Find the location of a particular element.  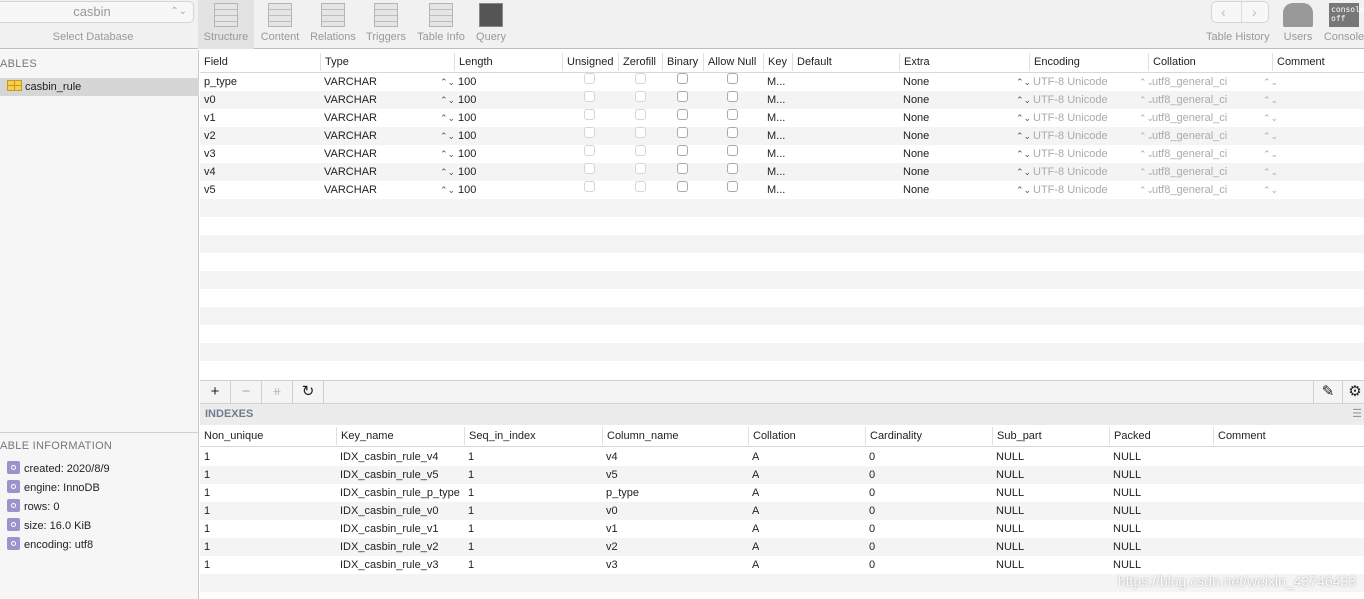

index-cell-column_name: v0 is located at coordinates (610, 511).